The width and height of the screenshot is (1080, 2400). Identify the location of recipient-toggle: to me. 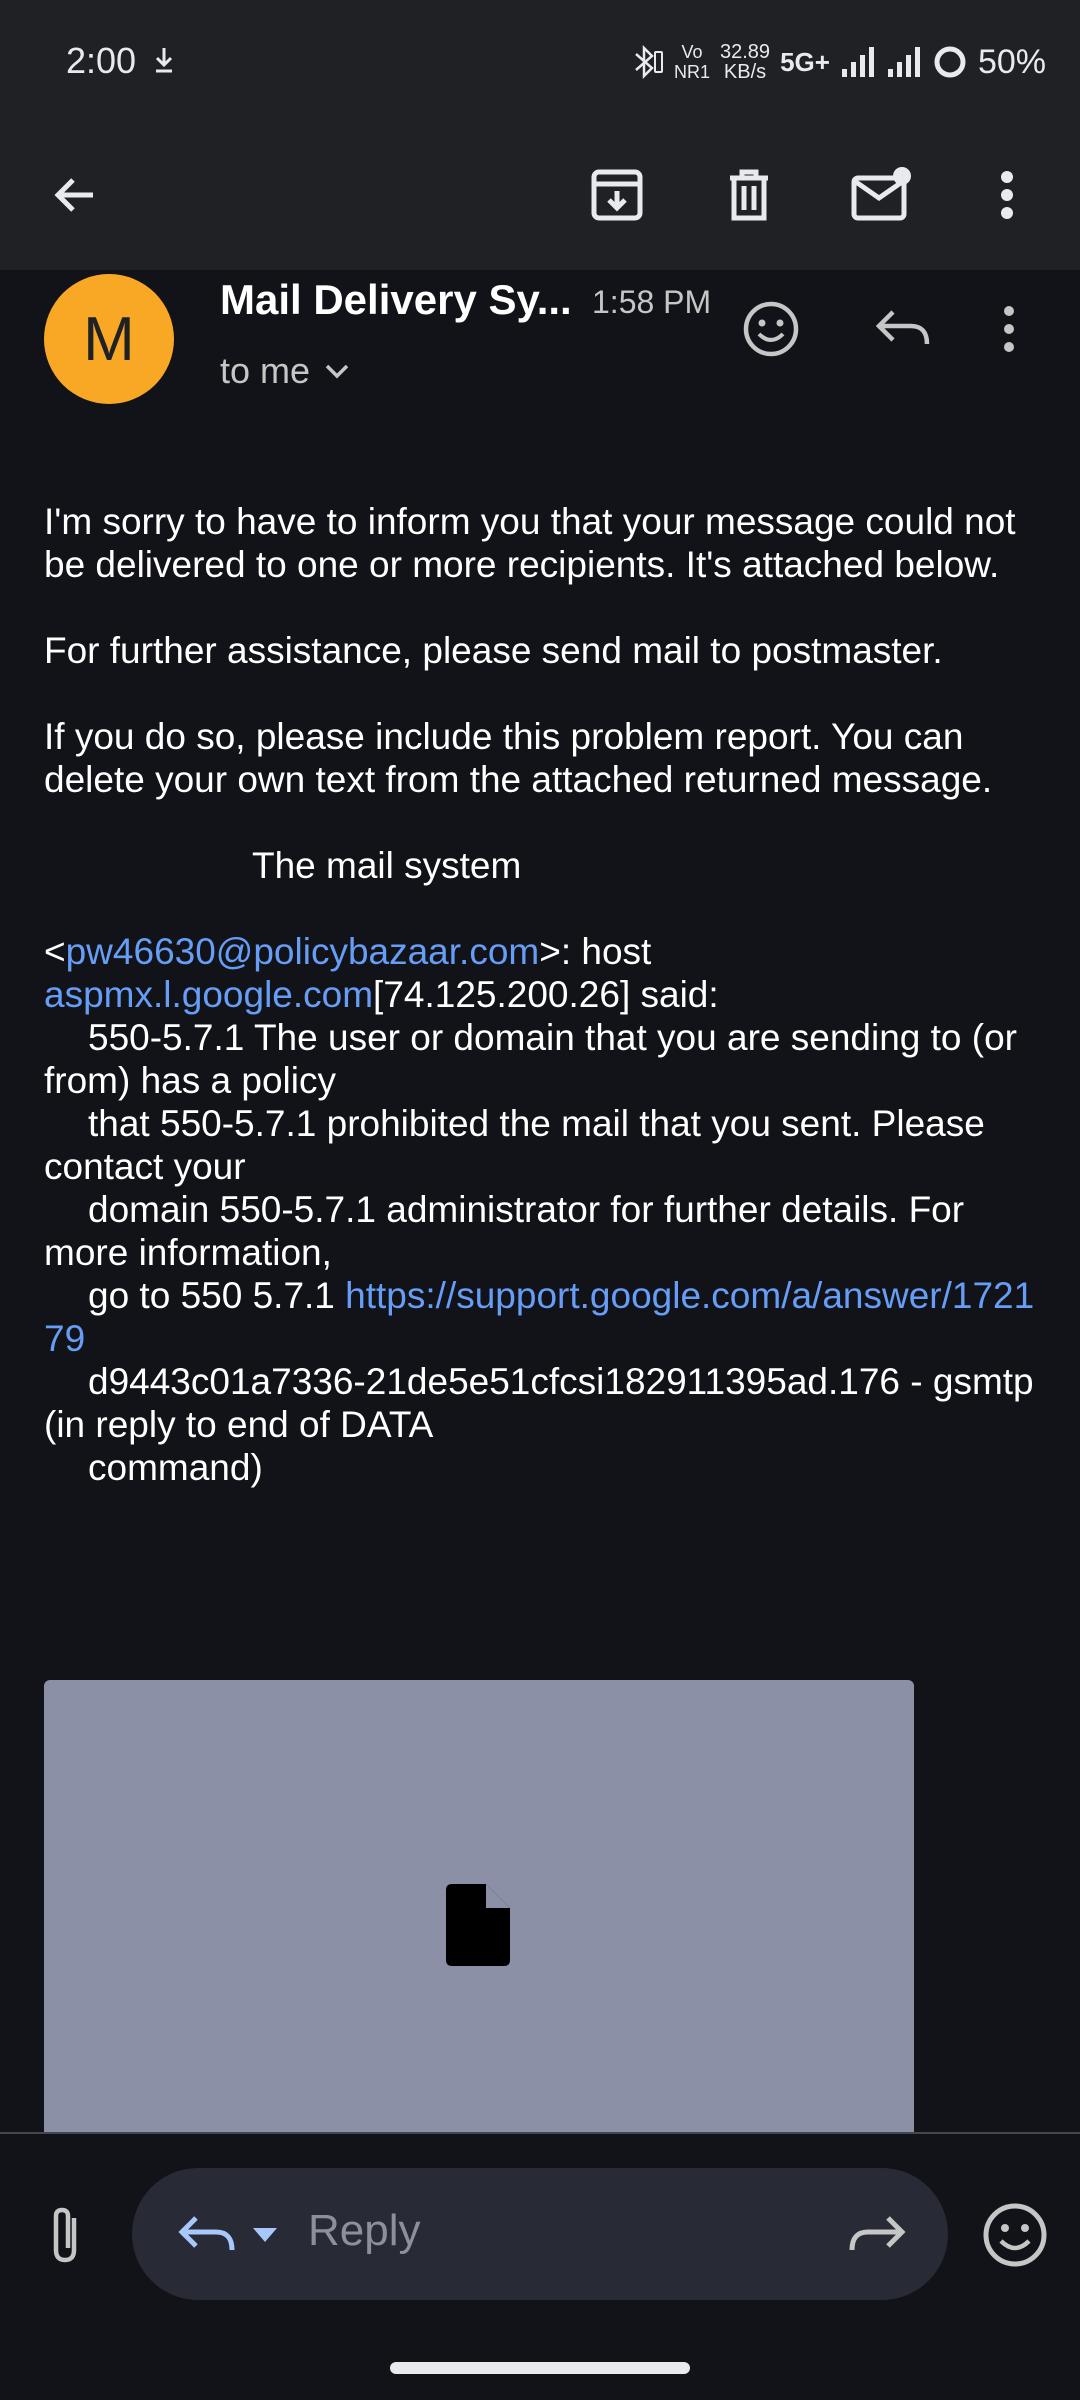
(285, 371).